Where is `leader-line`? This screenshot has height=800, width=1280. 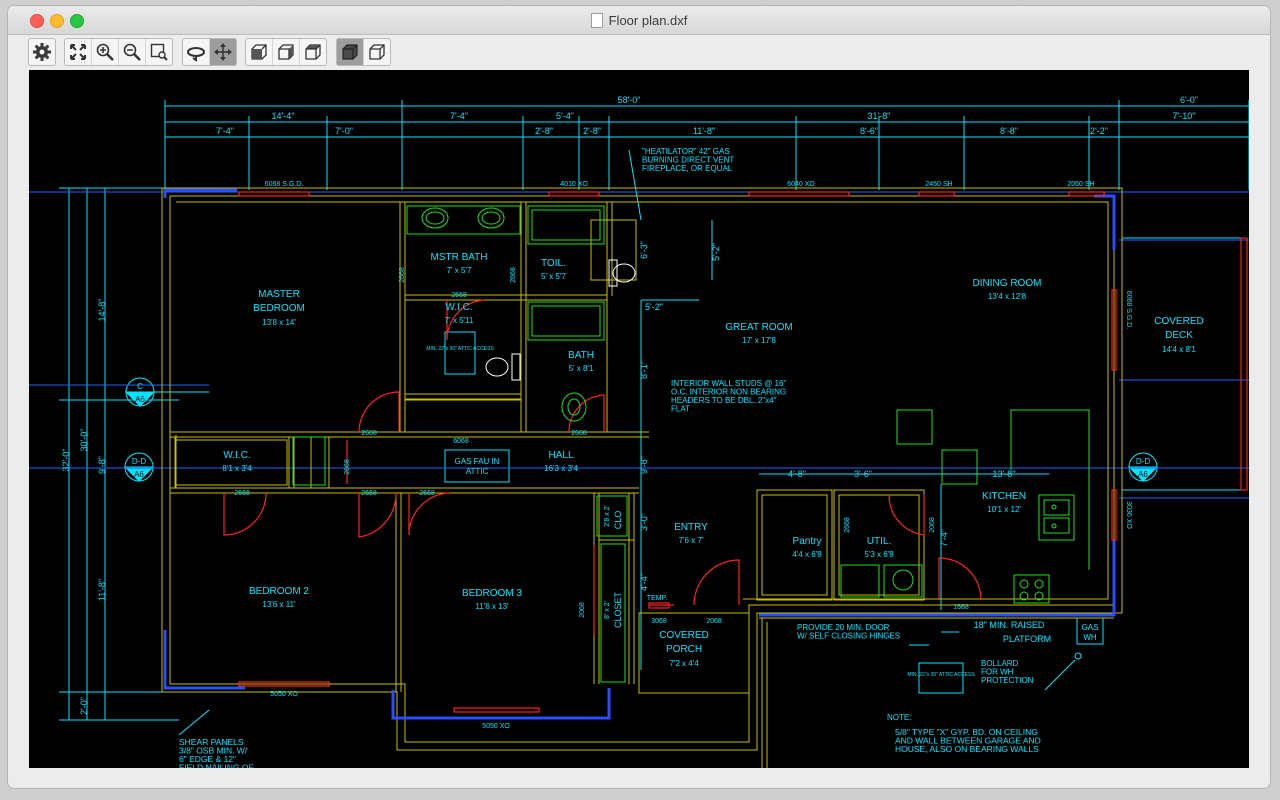 leader-line is located at coordinates (635, 185).